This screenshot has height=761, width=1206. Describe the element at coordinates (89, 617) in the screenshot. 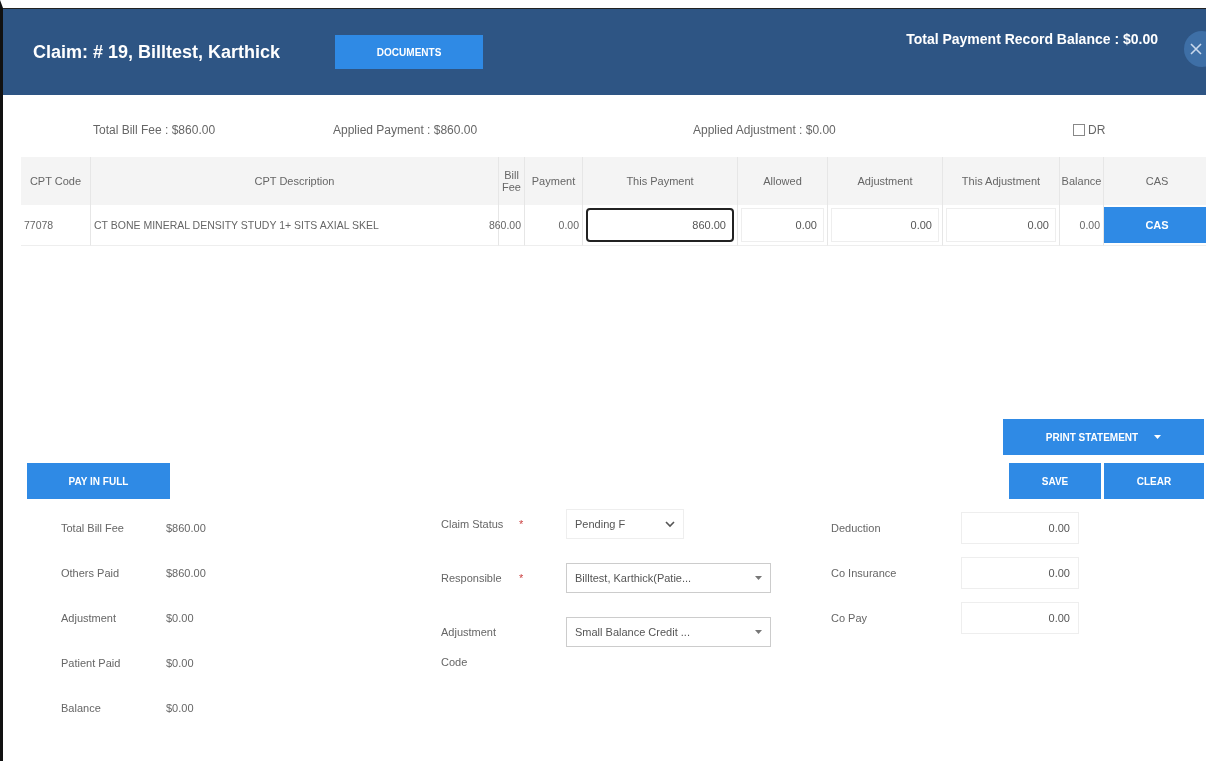

I see `total-label: Adjustment` at that location.